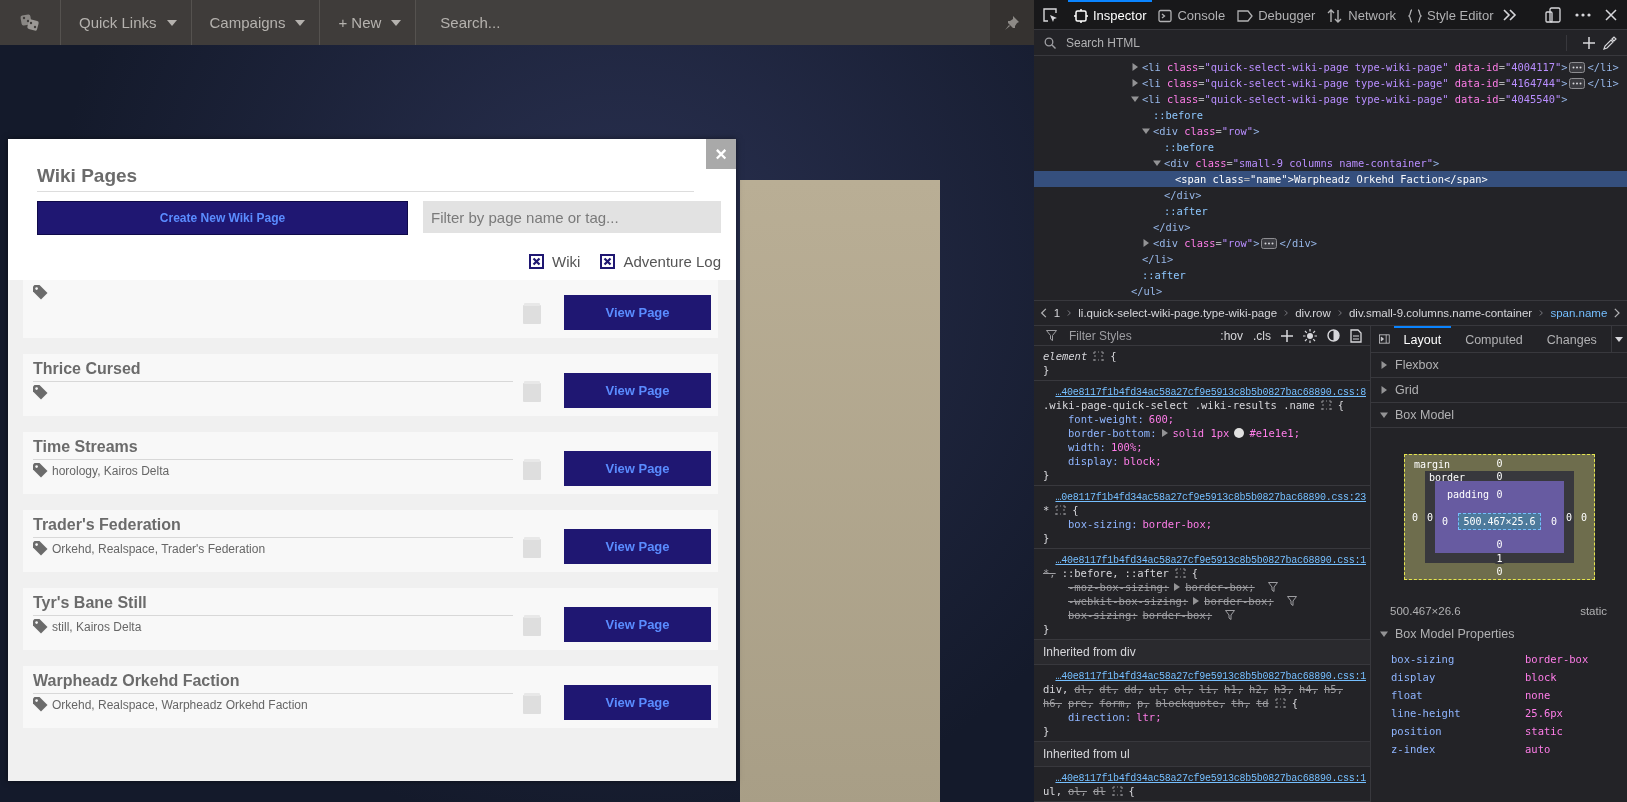  What do you see at coordinates (1192, 14) in the screenshot?
I see `devtools-tab: Console` at bounding box center [1192, 14].